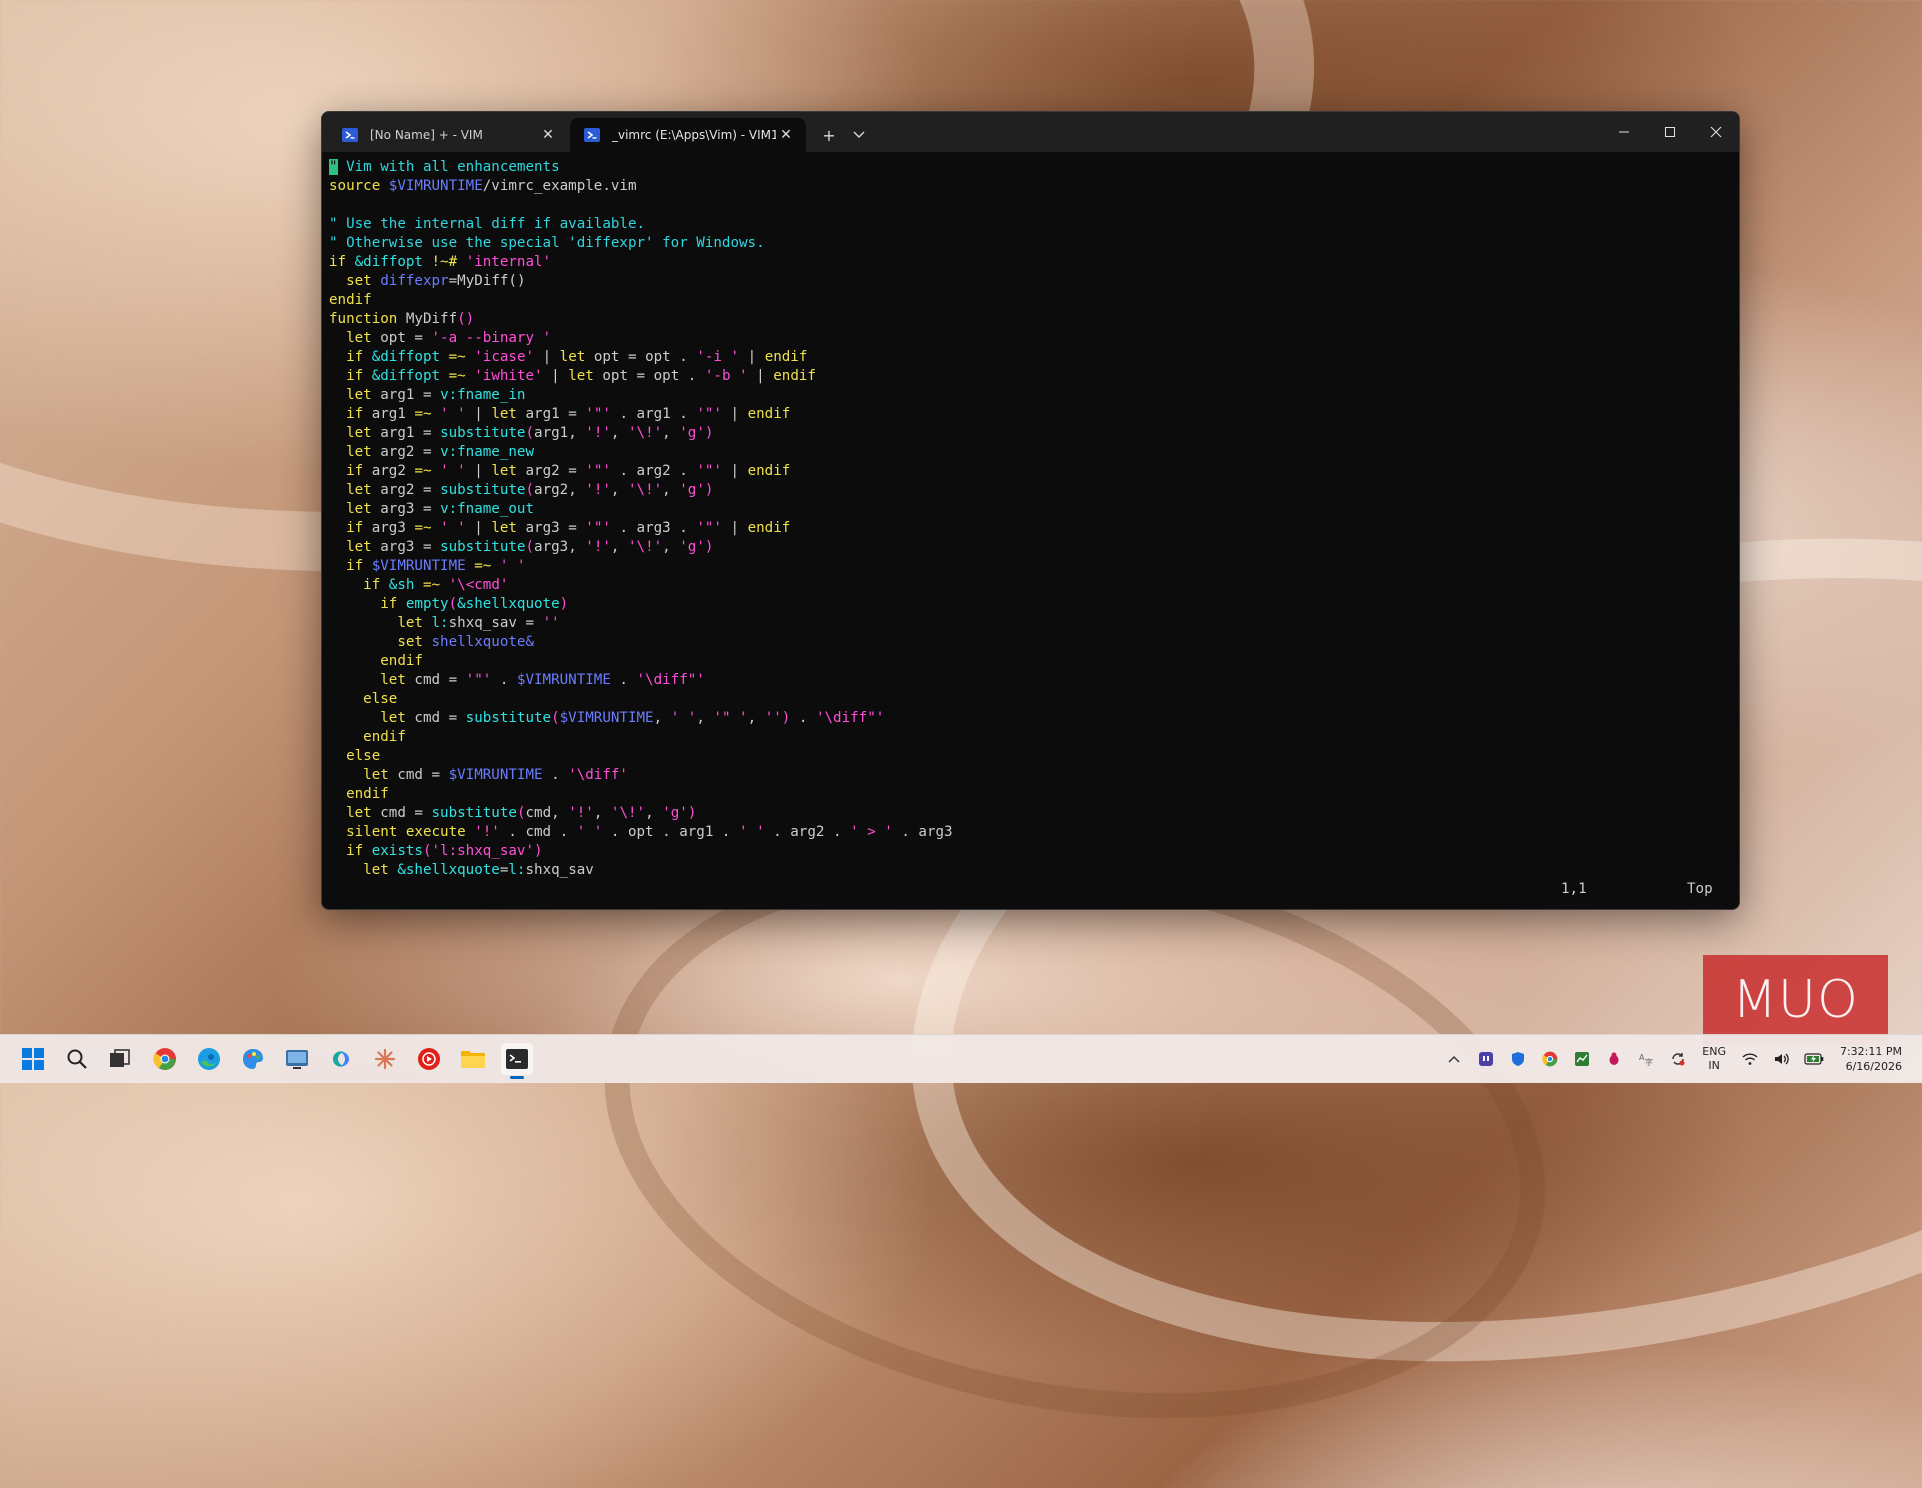 The image size is (1922, 1488). What do you see at coordinates (440, 718) in the screenshot?
I see `code-token: cmd =` at bounding box center [440, 718].